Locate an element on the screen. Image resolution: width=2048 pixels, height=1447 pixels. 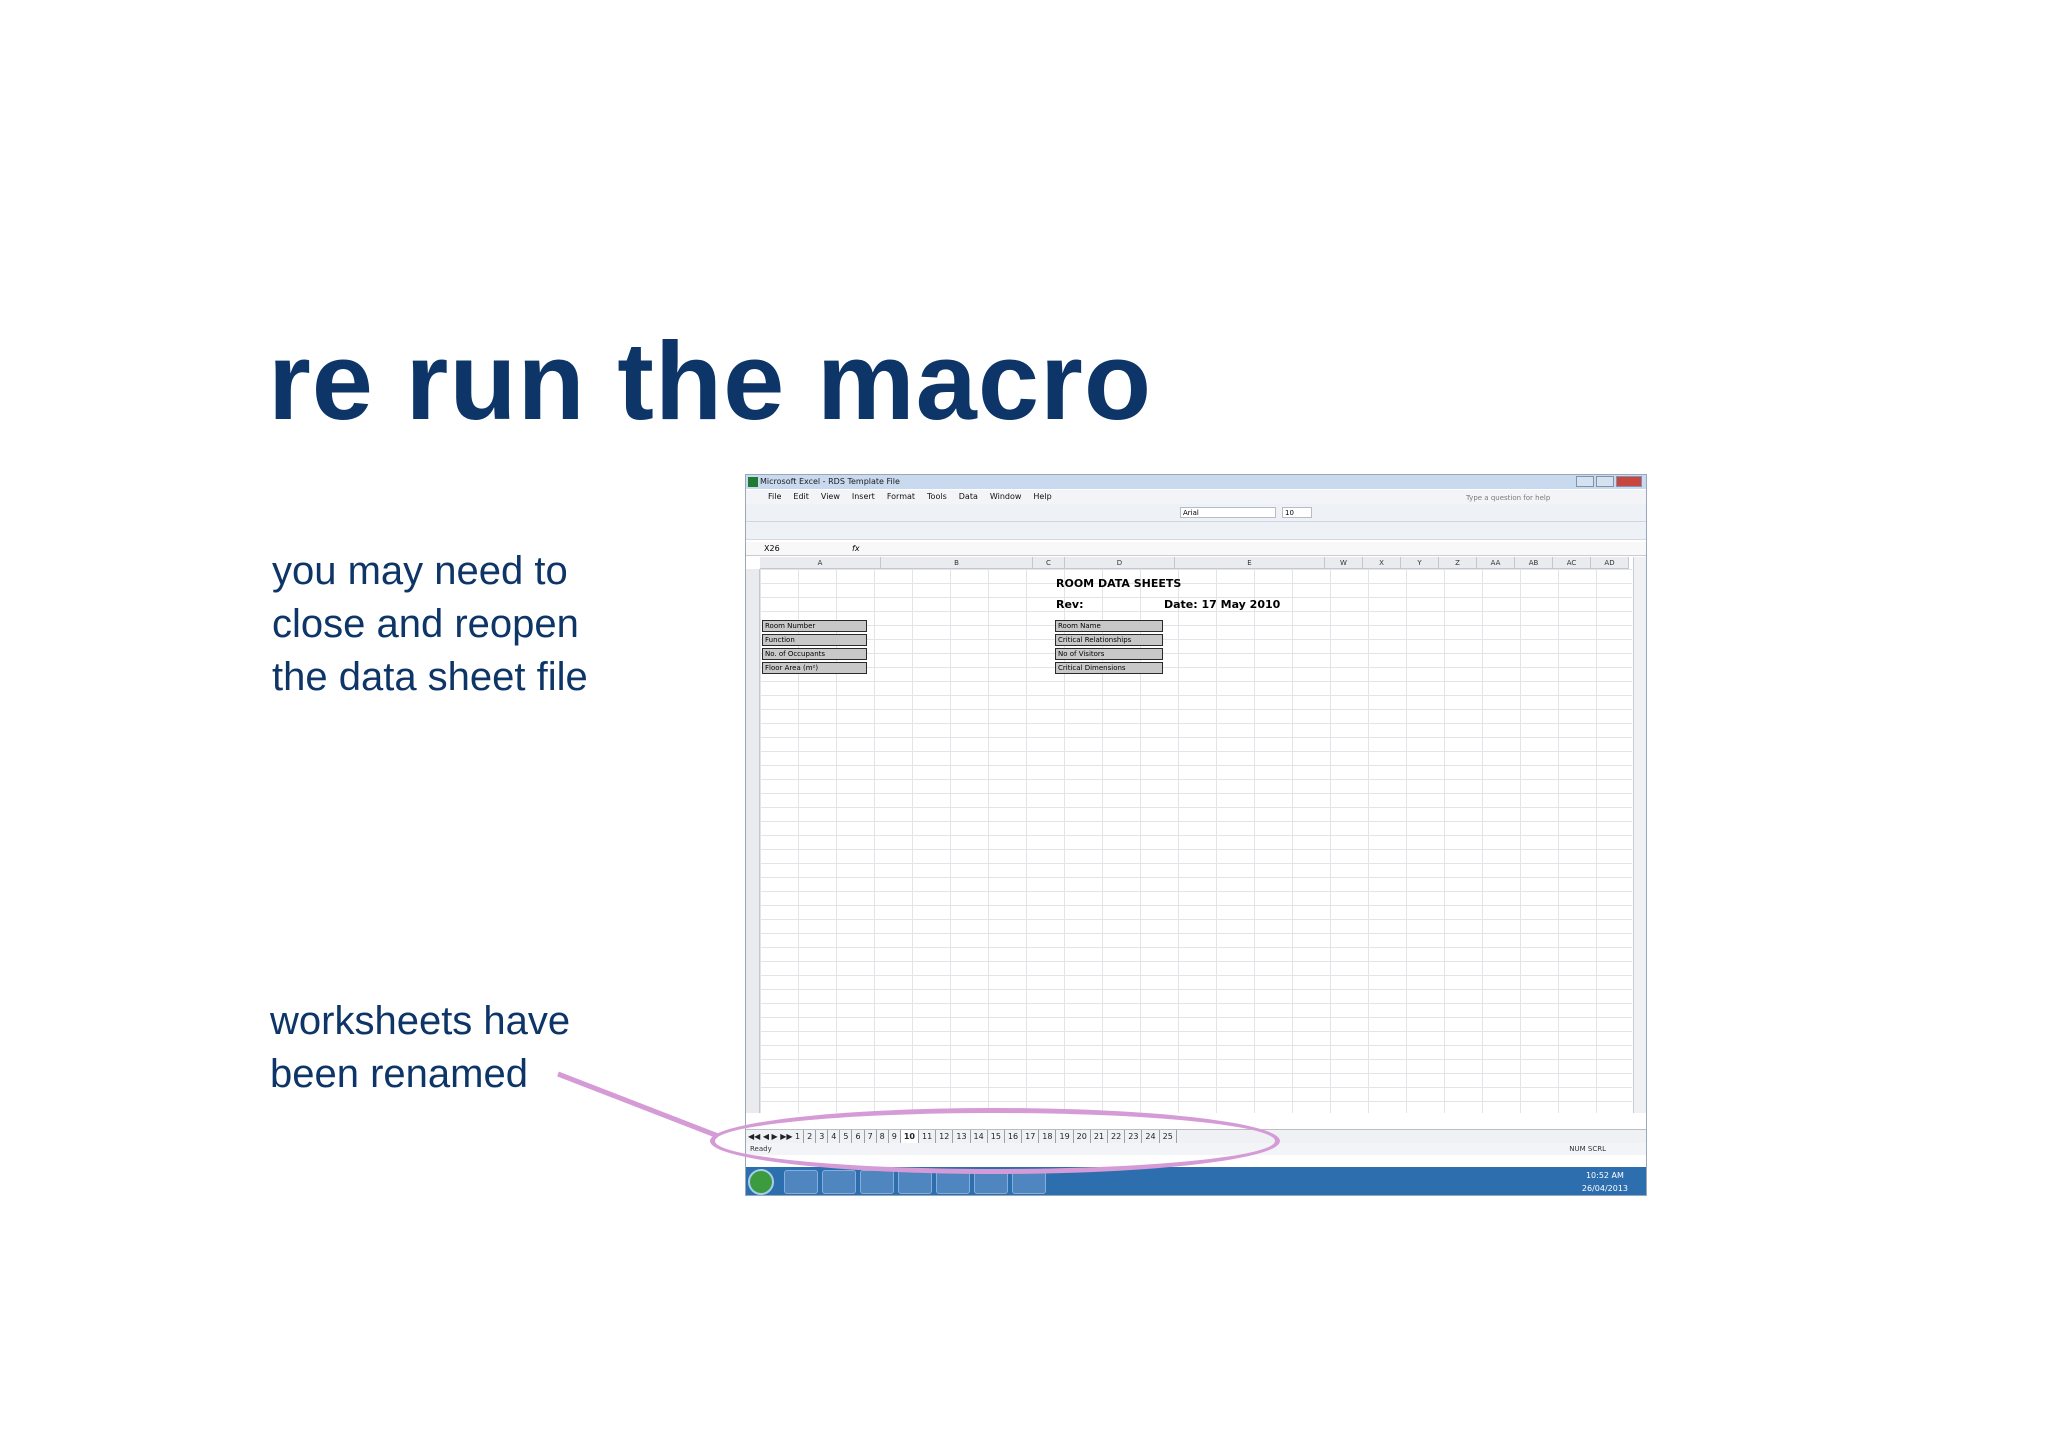
menu-view: View is located at coordinates (830, 497).